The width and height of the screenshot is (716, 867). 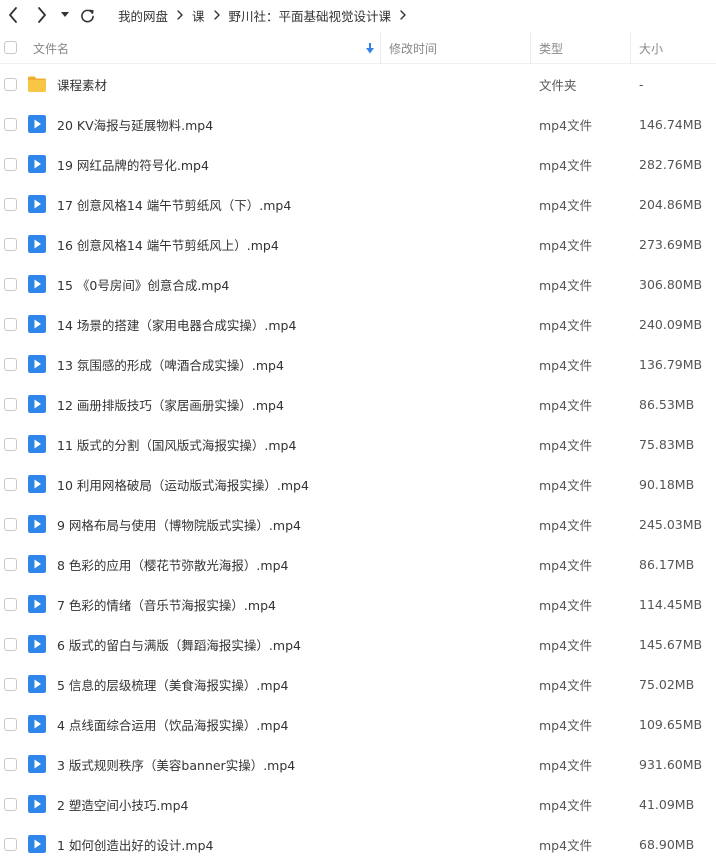 I want to click on file-row: 8 色彩的应用（樱花节弥散光海报）.mp4 mp4文件 86.17MB, so click(x=358, y=564).